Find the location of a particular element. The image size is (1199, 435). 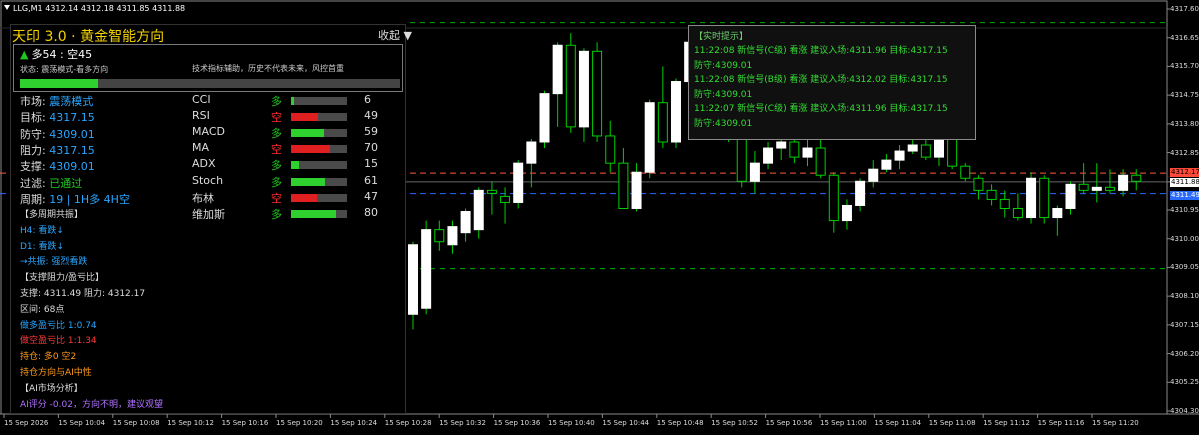

time-axis-label: 15 Sep 10:44 is located at coordinates (626, 423).